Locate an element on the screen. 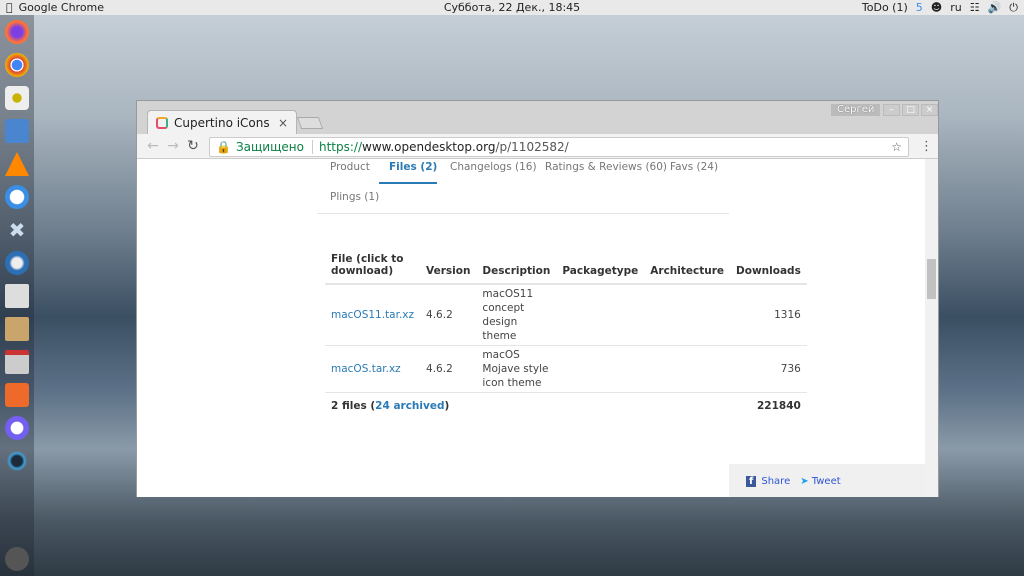 The height and width of the screenshot is (576, 1024). network-icon: ☷ is located at coordinates (975, 7).